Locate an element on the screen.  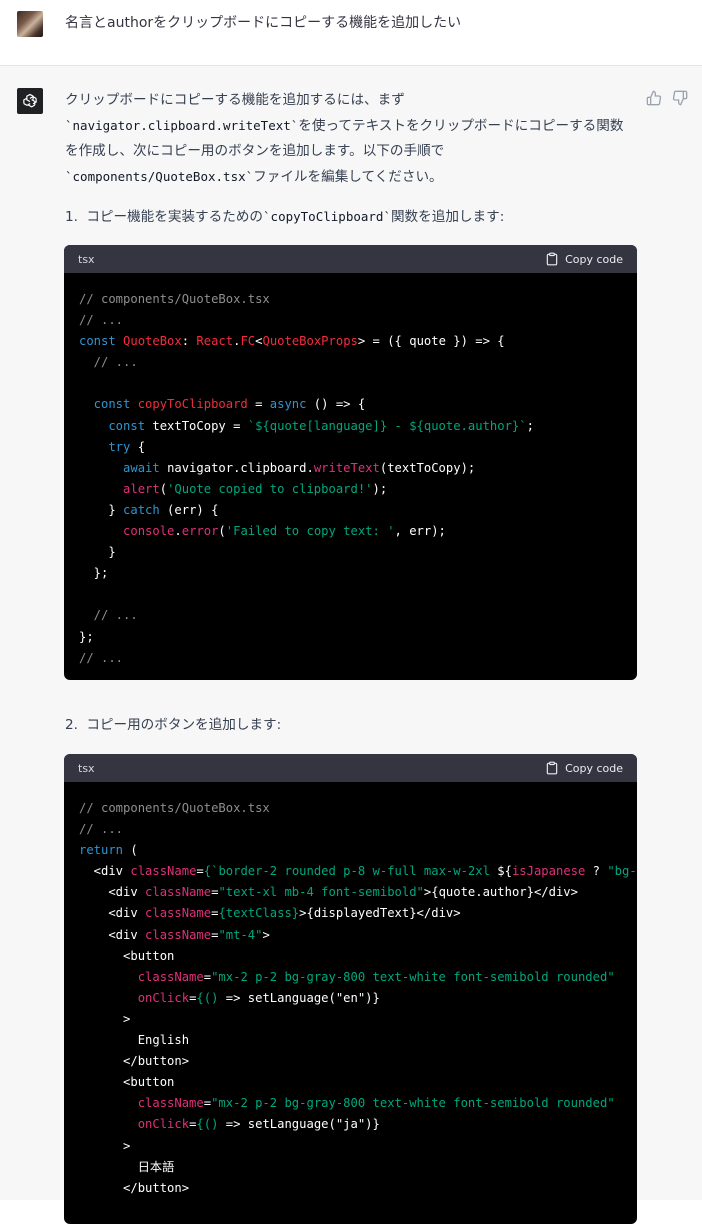
code-token: (textToCopy); is located at coordinates (427, 467).